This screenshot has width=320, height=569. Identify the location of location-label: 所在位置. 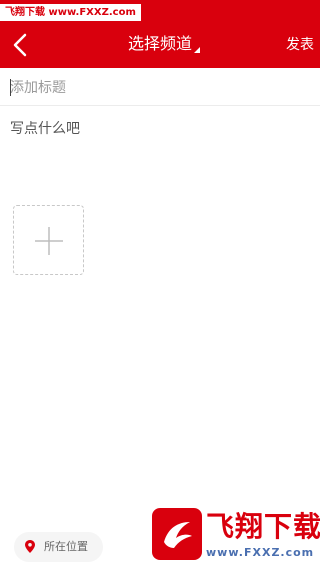
(66, 546).